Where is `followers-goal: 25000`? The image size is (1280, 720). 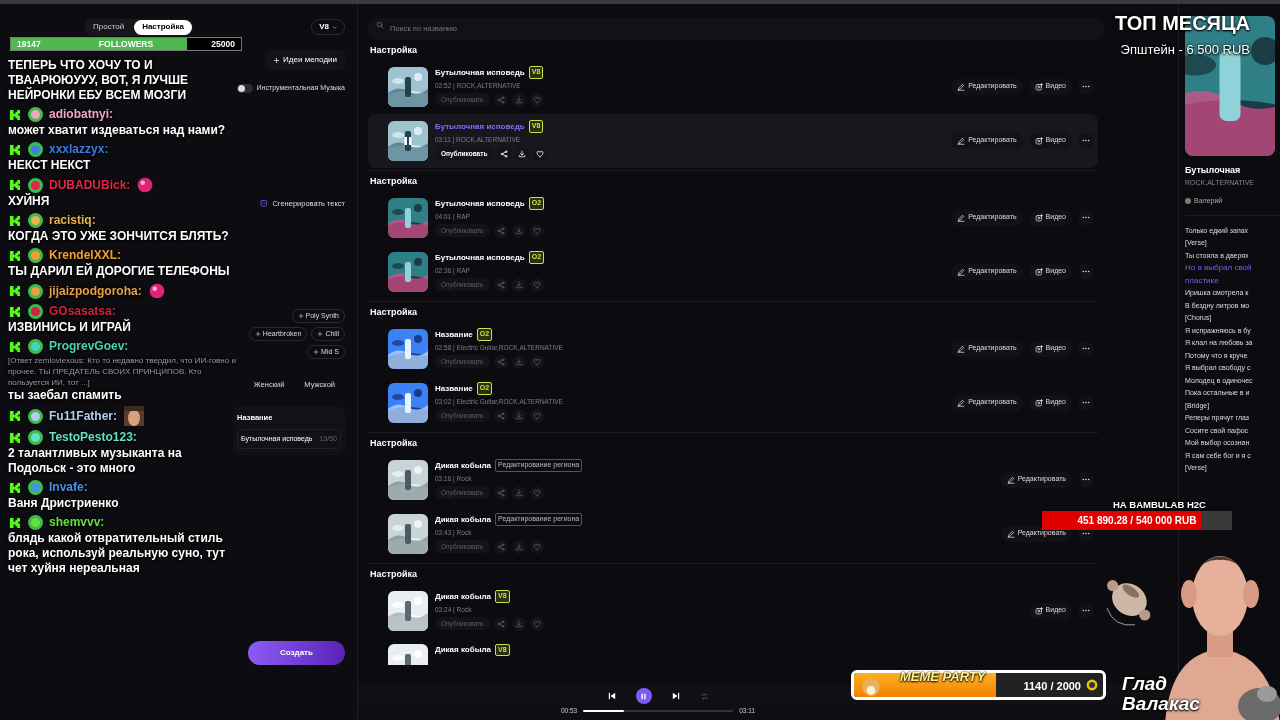 followers-goal: 25000 is located at coordinates (223, 44).